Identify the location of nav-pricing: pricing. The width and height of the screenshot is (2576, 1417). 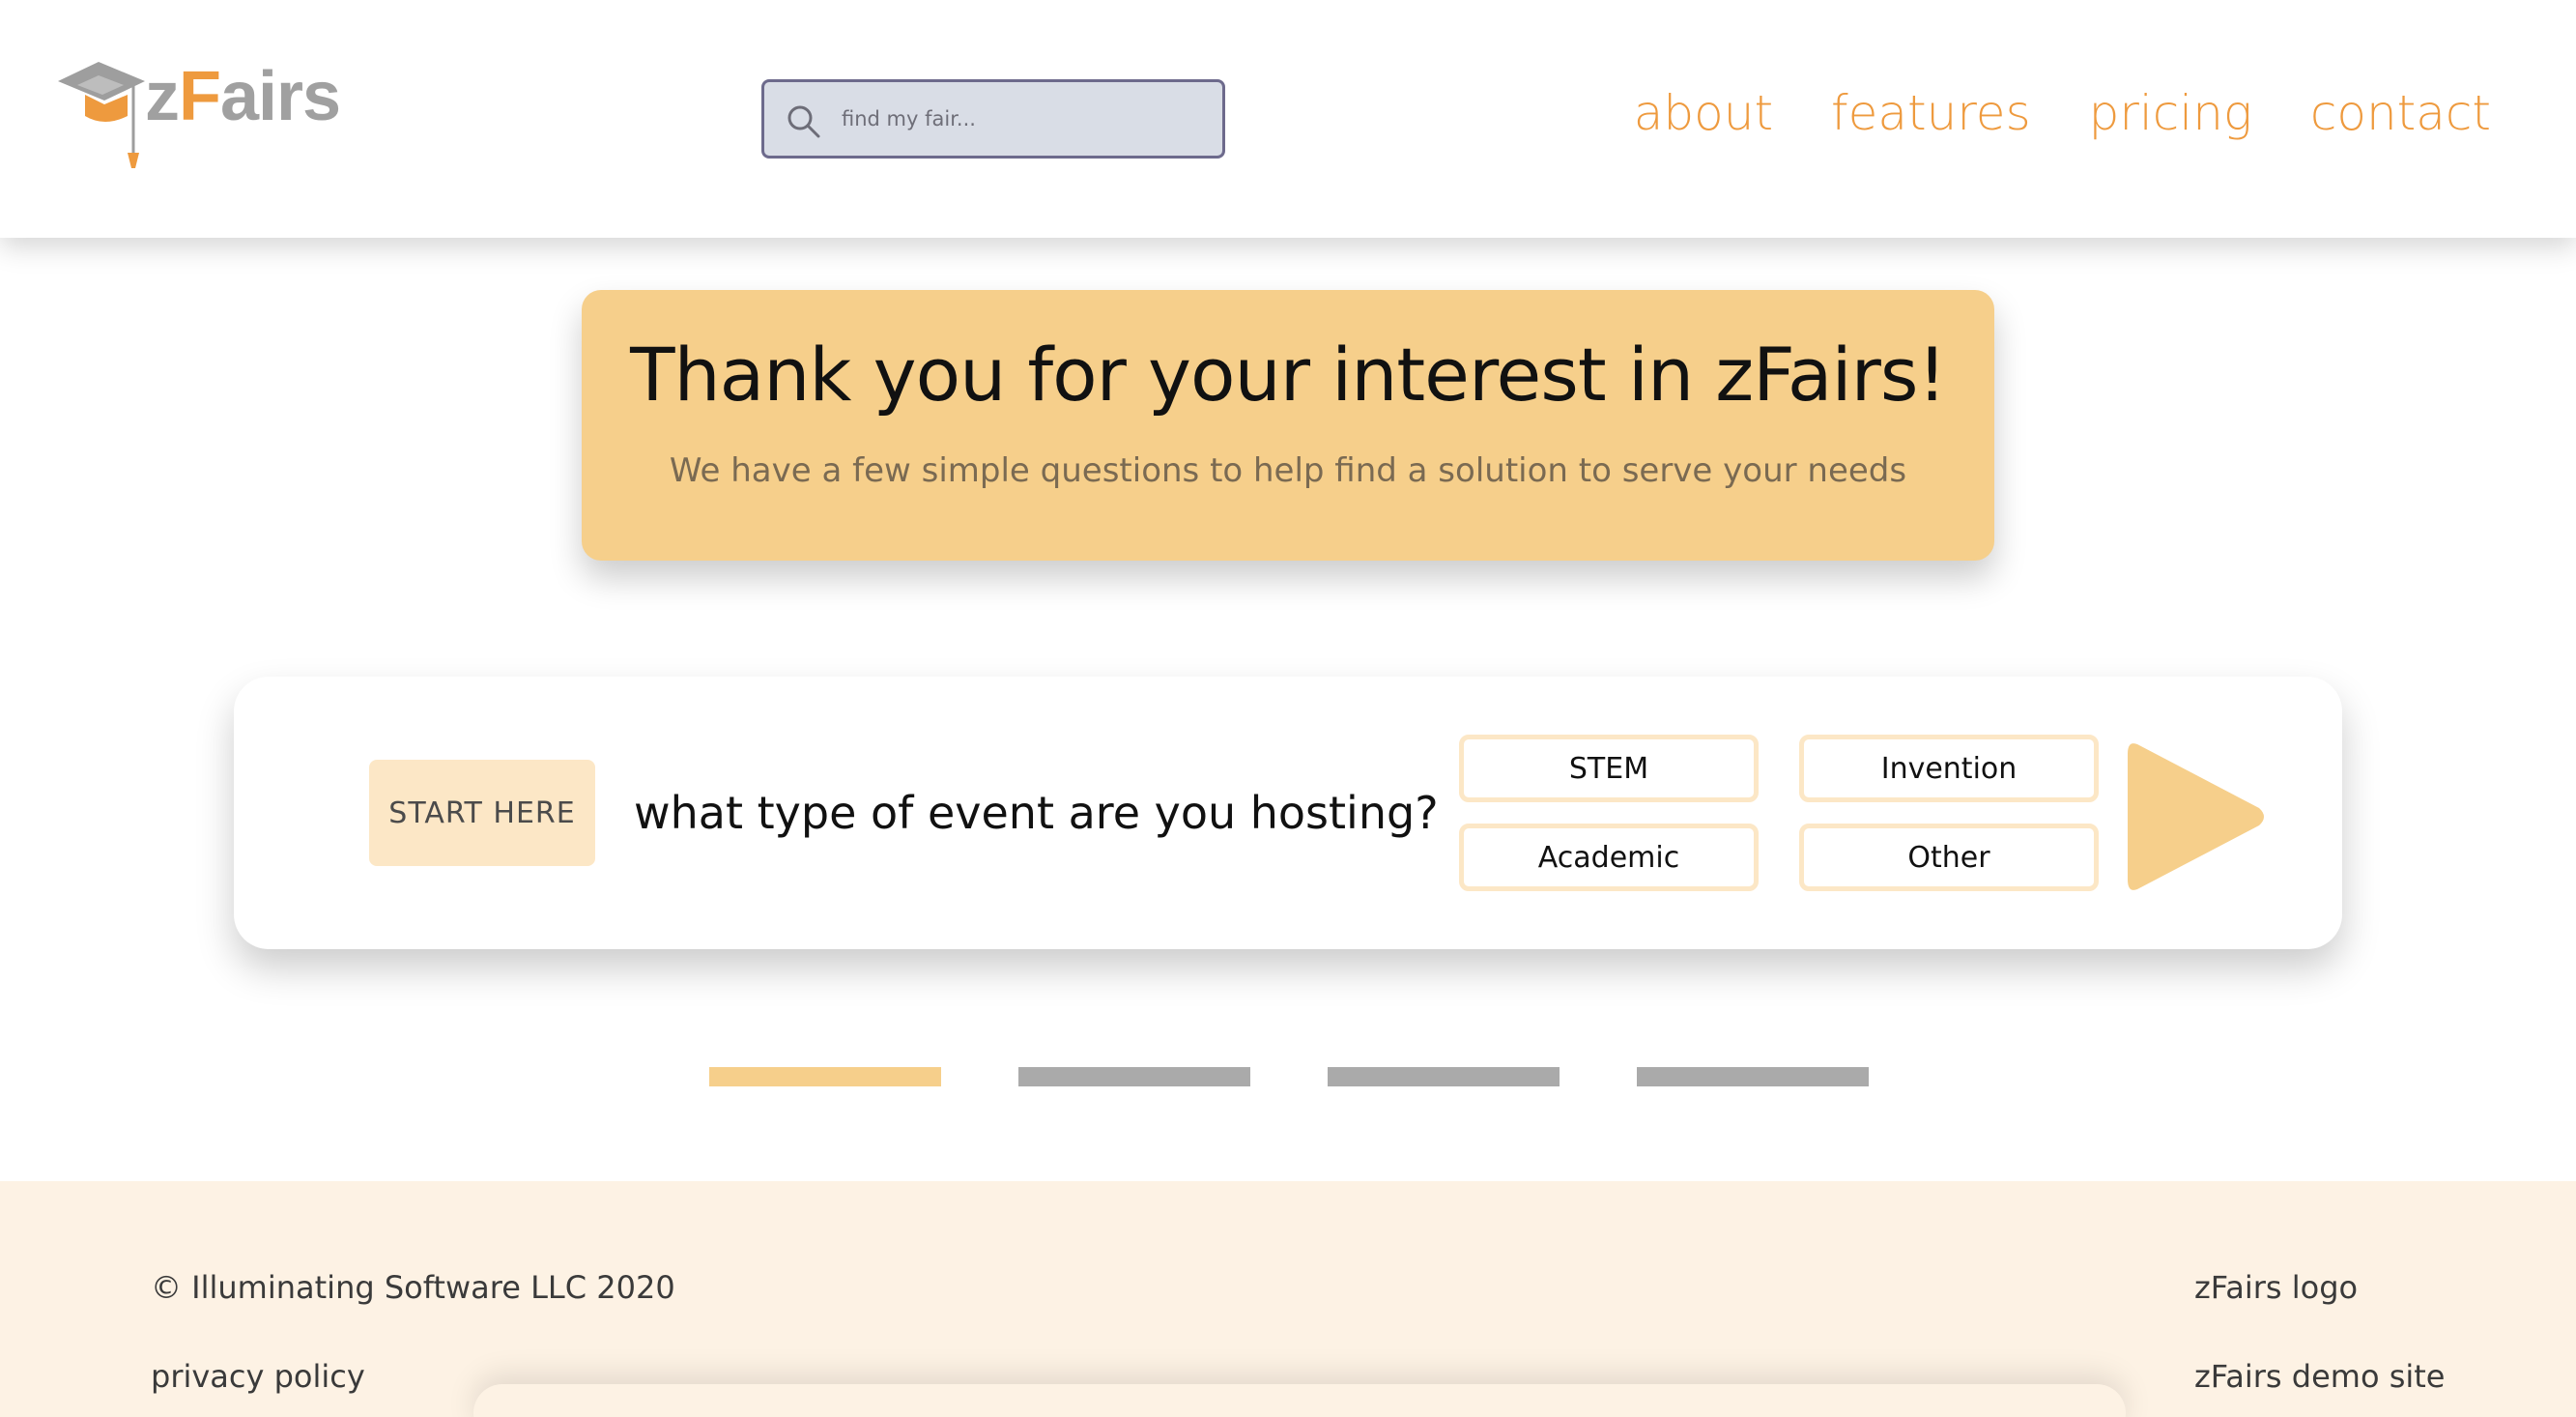
(2171, 113).